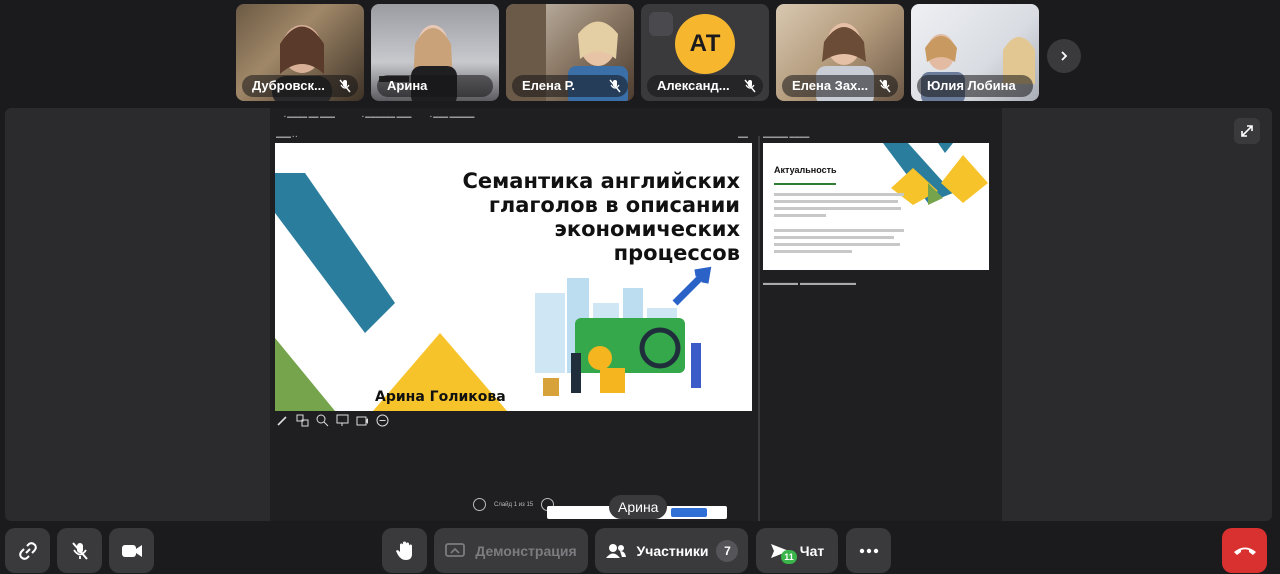 Image resolution: width=1280 pixels, height=574 pixels. I want to click on participants-count: 7, so click(727, 550).